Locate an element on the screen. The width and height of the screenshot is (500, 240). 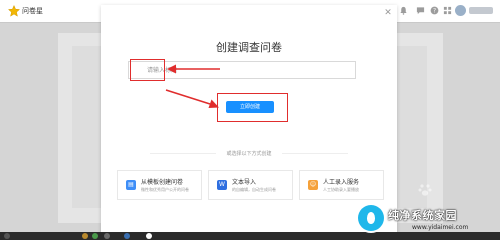
option-title: 从模板创建问卷 is located at coordinates (162, 182).